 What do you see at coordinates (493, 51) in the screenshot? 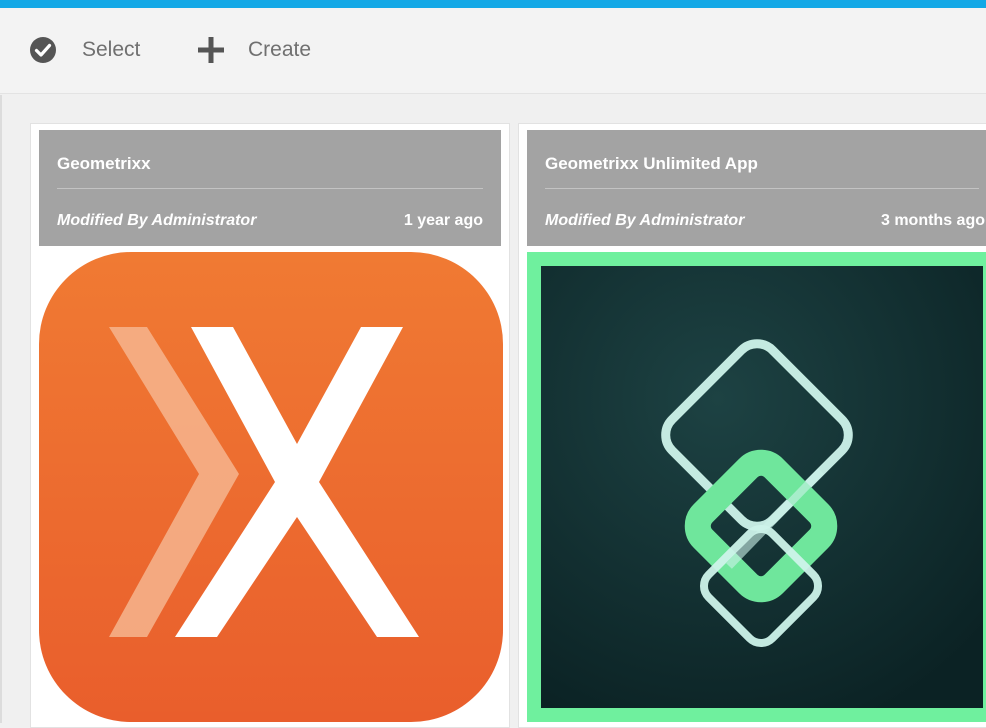
I see `action-toolbar: Select Create` at bounding box center [493, 51].